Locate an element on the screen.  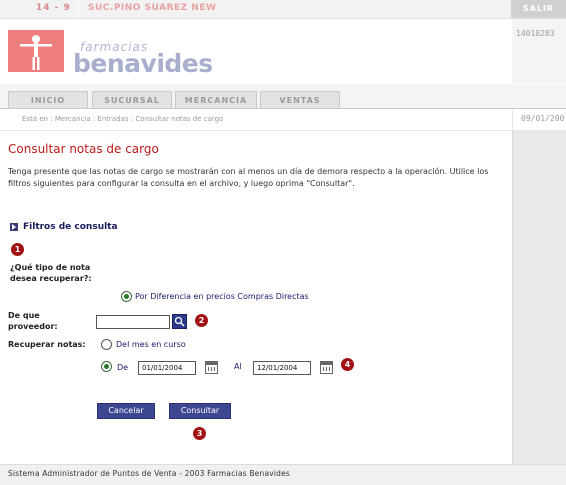
store-name: SUC.PINO SUAREZ NEW is located at coordinates (152, 8).